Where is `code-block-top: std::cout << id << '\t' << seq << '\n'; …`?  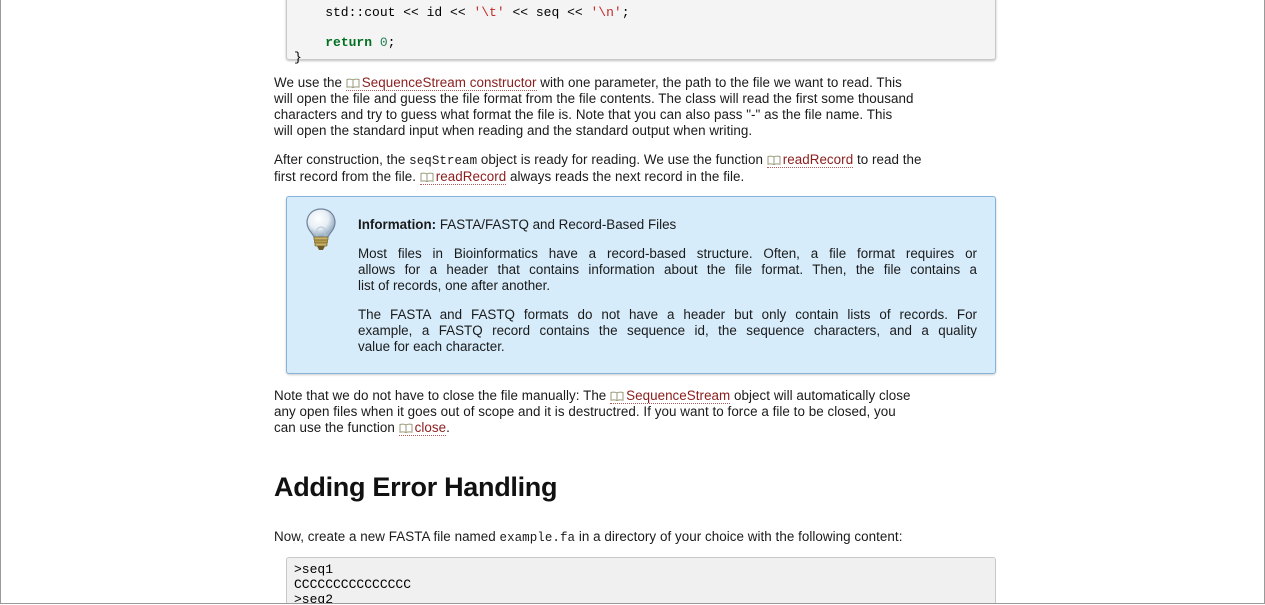 code-block-top: std::cout << id << '\t' << seq << '\n'; … is located at coordinates (641, 32).